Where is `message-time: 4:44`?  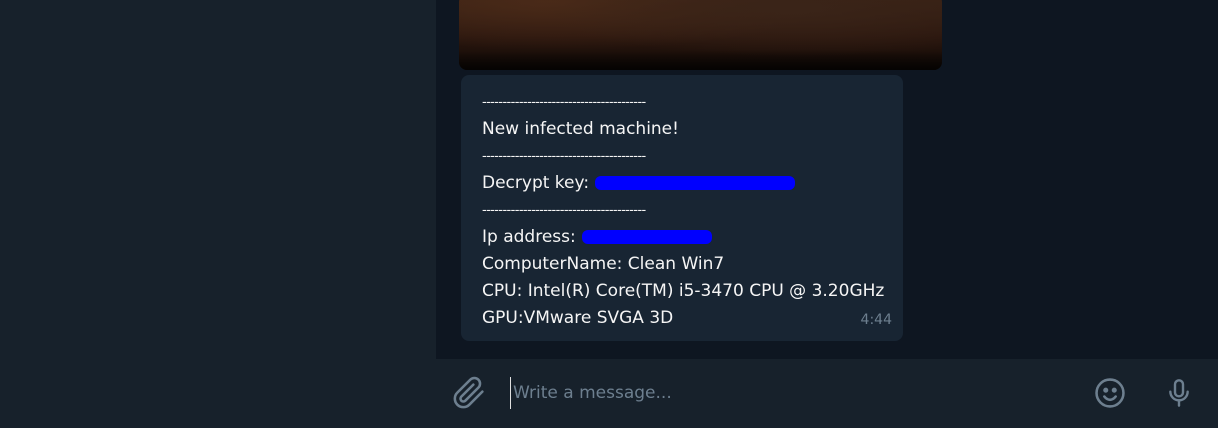 message-time: 4:44 is located at coordinates (876, 320).